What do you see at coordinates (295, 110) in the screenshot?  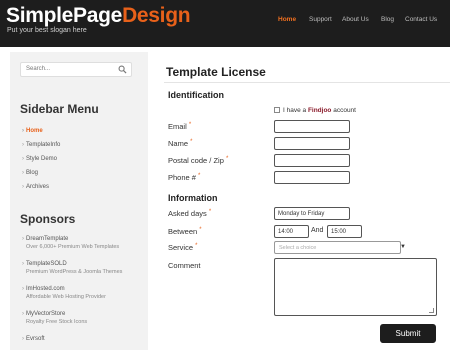 I see `findjoo-text: I have a` at bounding box center [295, 110].